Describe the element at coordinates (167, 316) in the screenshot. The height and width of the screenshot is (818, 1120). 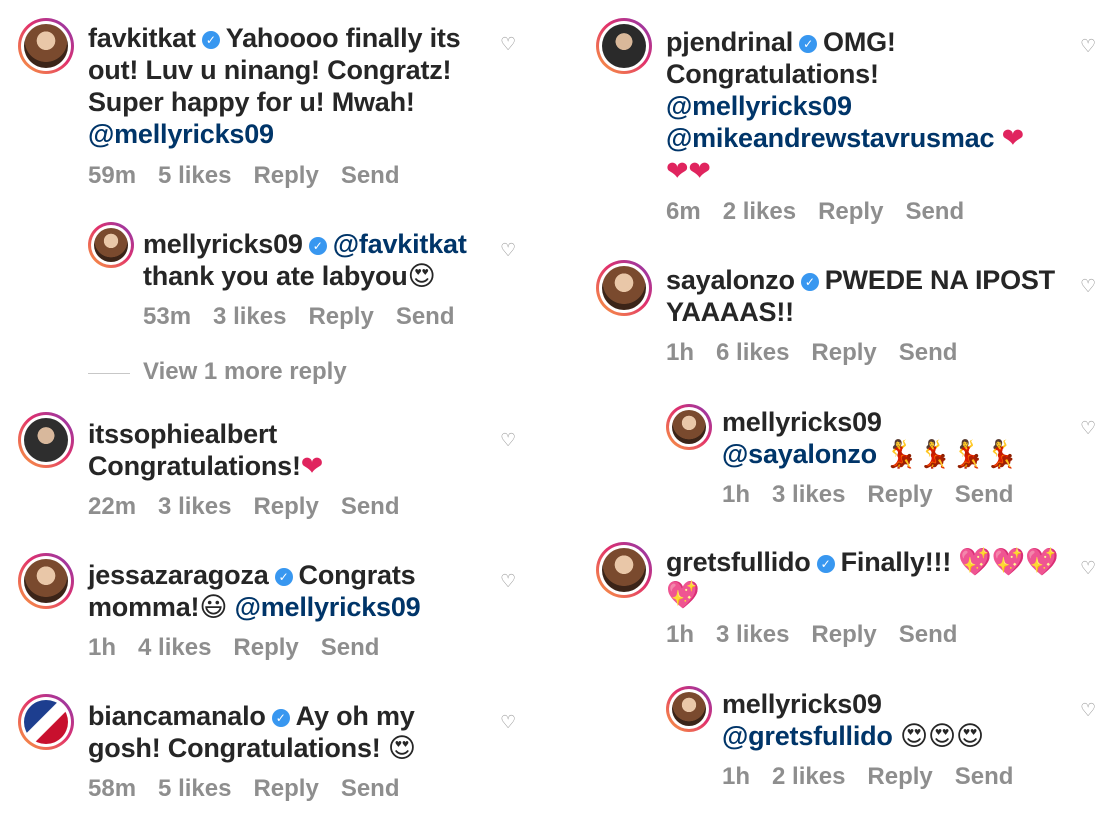
I see `timestamp: 53m` at that location.